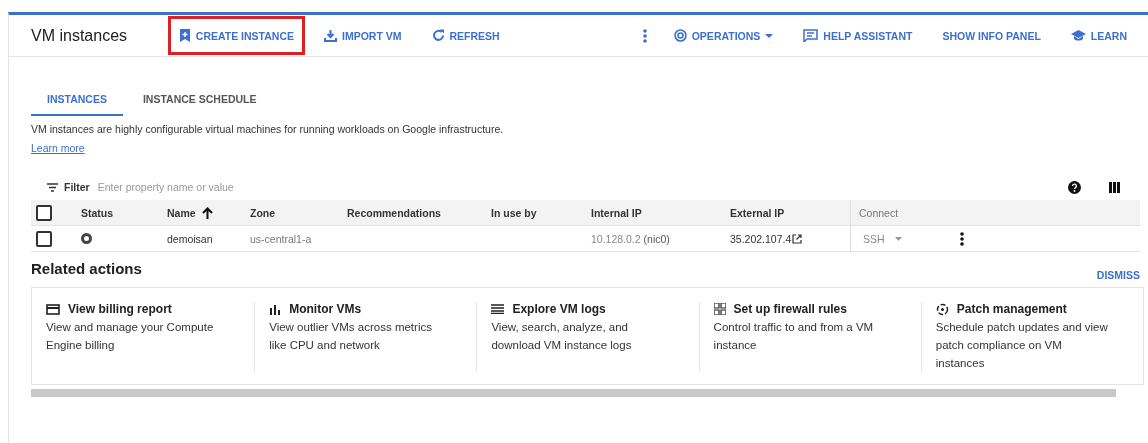 This screenshot has width=1148, height=443. What do you see at coordinates (588, 309) in the screenshot?
I see `card-title-link: Explore VM logs` at bounding box center [588, 309].